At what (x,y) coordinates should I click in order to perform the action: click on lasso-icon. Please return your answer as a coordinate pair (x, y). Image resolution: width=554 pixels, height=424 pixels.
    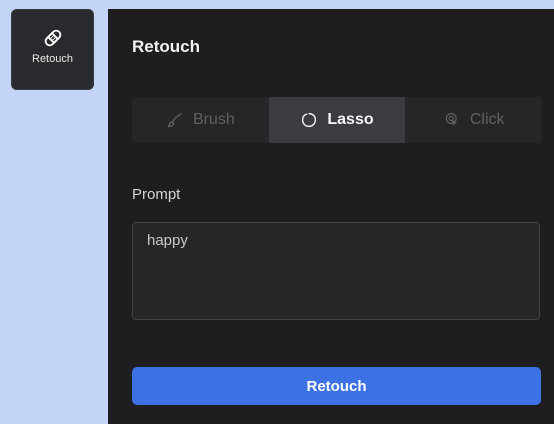
    Looking at the image, I should click on (309, 120).